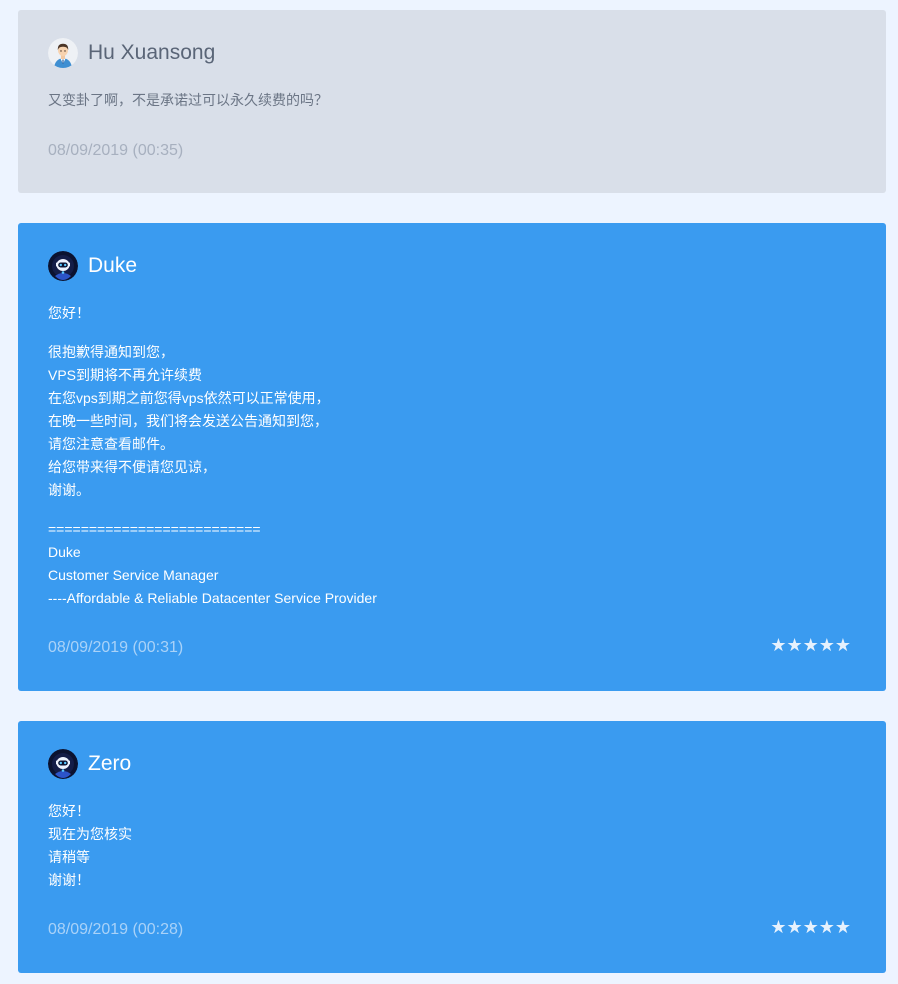 This screenshot has width=898, height=984. What do you see at coordinates (189, 398) in the screenshot?
I see `reply-text-line: 在您vps到期之前您得vps依然可以正常使用，` at bounding box center [189, 398].